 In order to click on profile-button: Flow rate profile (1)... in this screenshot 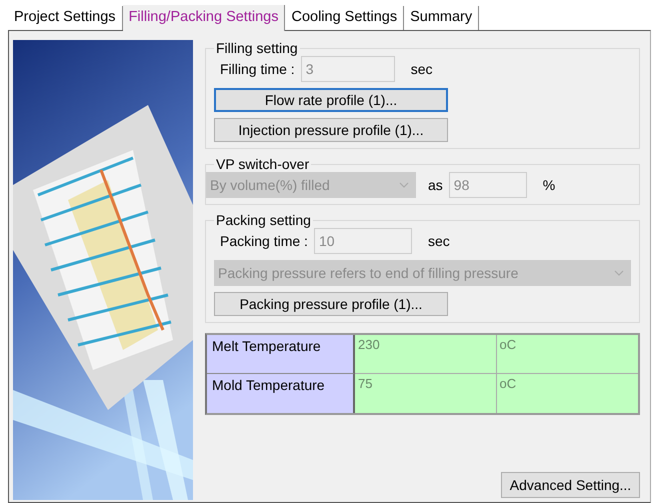, I will do `click(331, 100)`.